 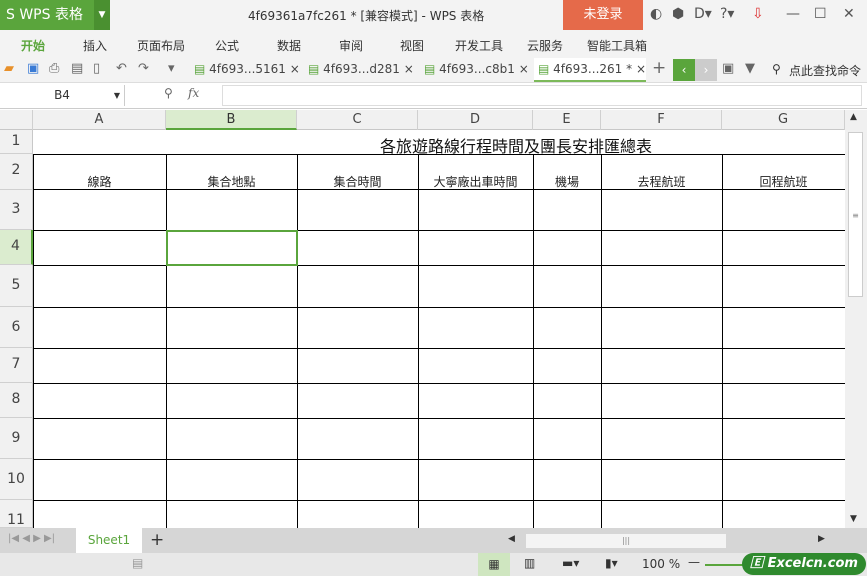 I want to click on doc-tab: ▤ 4f693...5161 ×, so click(x=246, y=70).